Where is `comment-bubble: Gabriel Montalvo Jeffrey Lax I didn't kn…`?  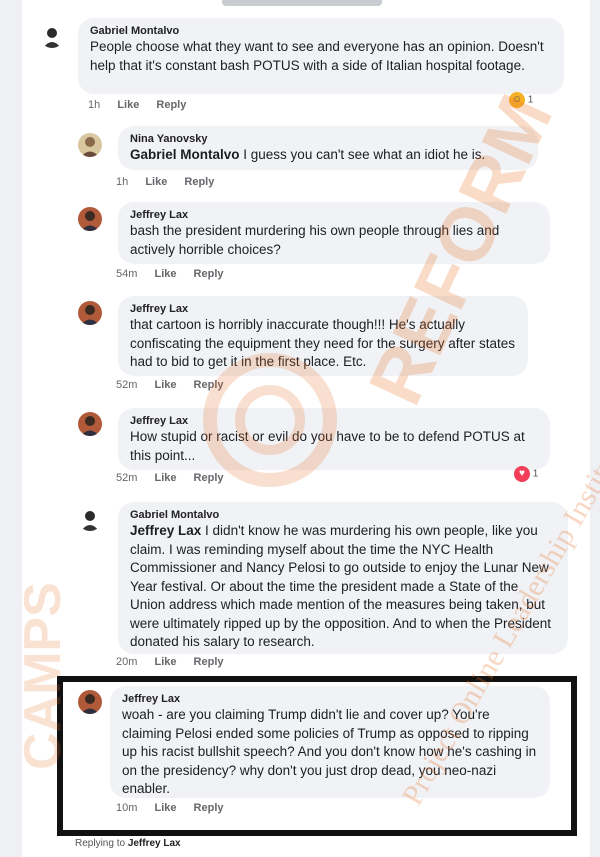
comment-bubble: Gabriel Montalvo Jeffrey Lax I didn't kn… is located at coordinates (343, 578).